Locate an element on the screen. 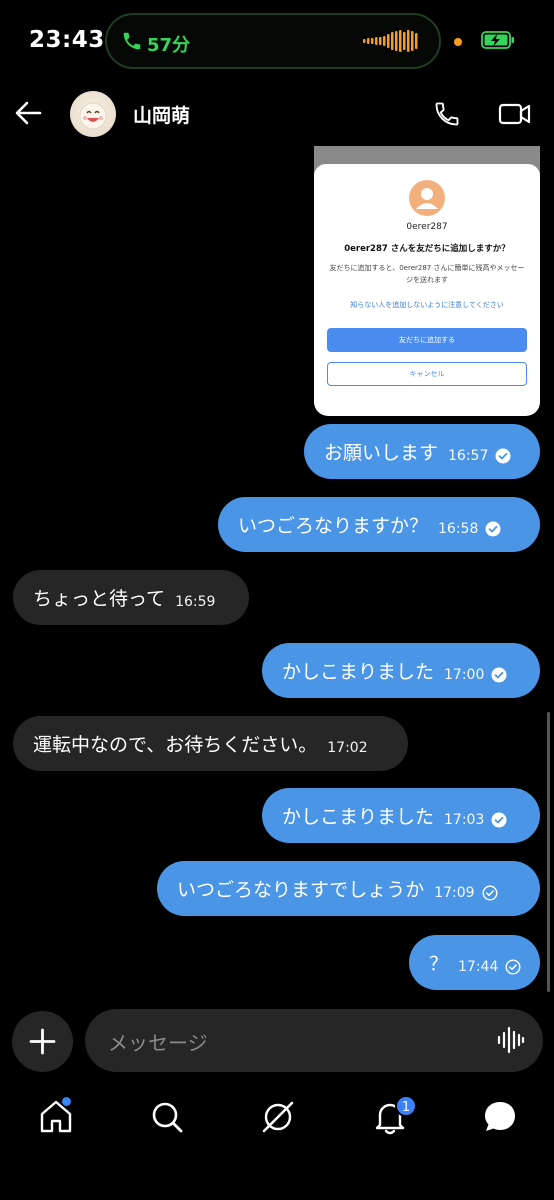 This screenshot has height=1200, width=554. message-text: いつごろなりますでしょうか is located at coordinates (301, 890).